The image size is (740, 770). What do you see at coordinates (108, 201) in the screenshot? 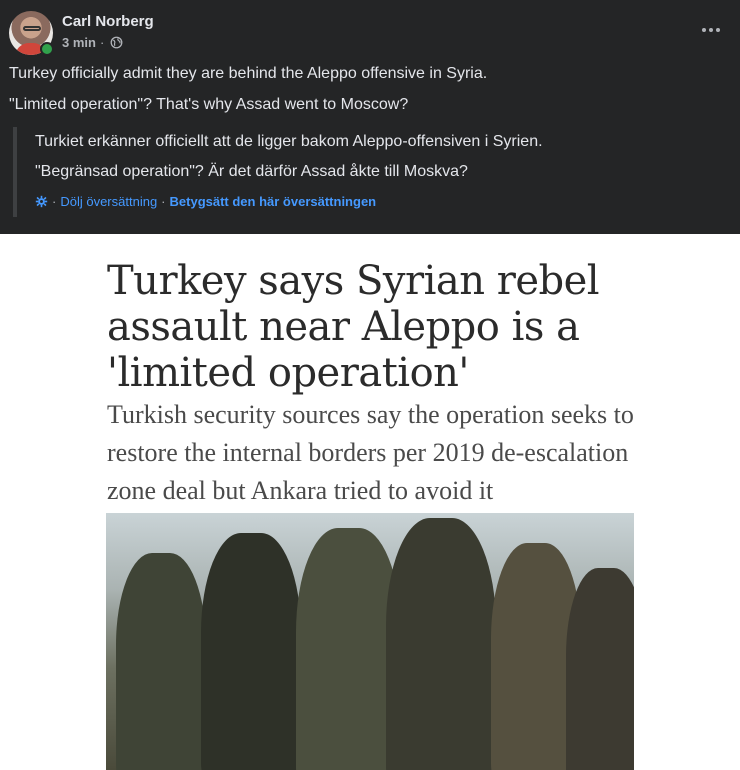
I see `hide-translation-link: Dölj översättning` at bounding box center [108, 201].